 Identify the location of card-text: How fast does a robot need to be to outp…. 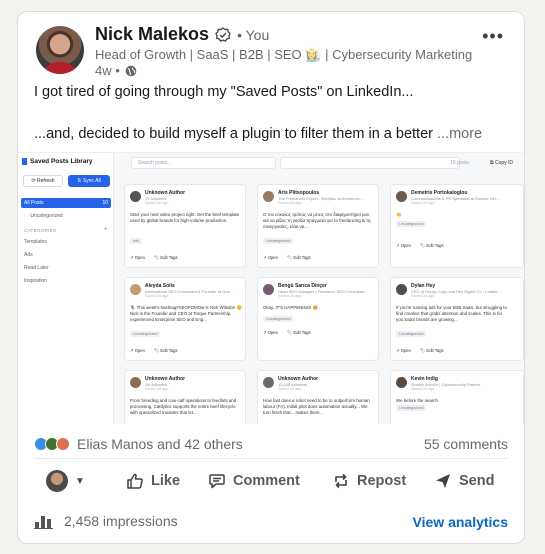
(316, 406).